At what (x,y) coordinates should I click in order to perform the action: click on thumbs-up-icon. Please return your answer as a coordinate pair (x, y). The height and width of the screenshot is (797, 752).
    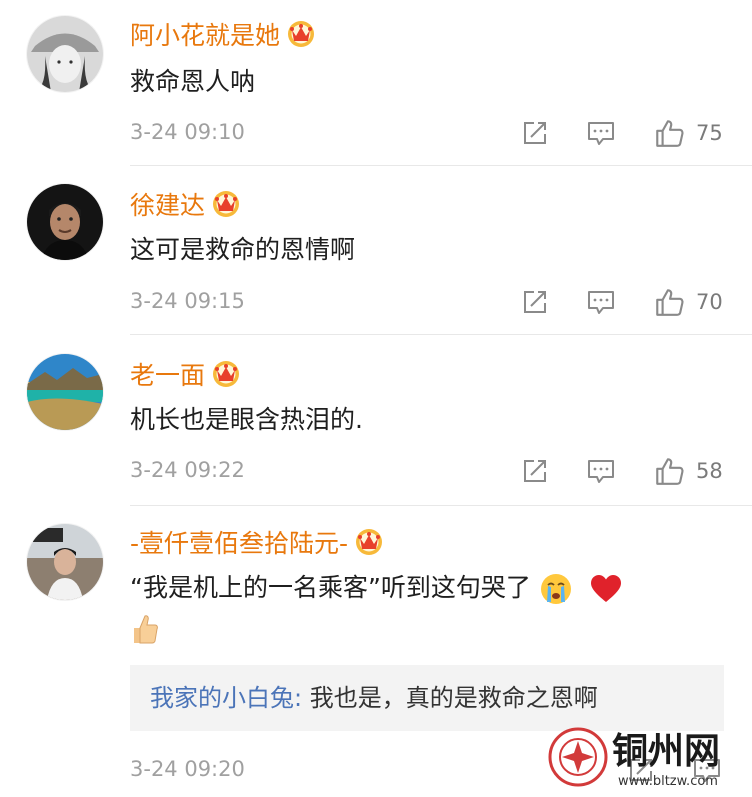
    Looking at the image, I should click on (146, 629).